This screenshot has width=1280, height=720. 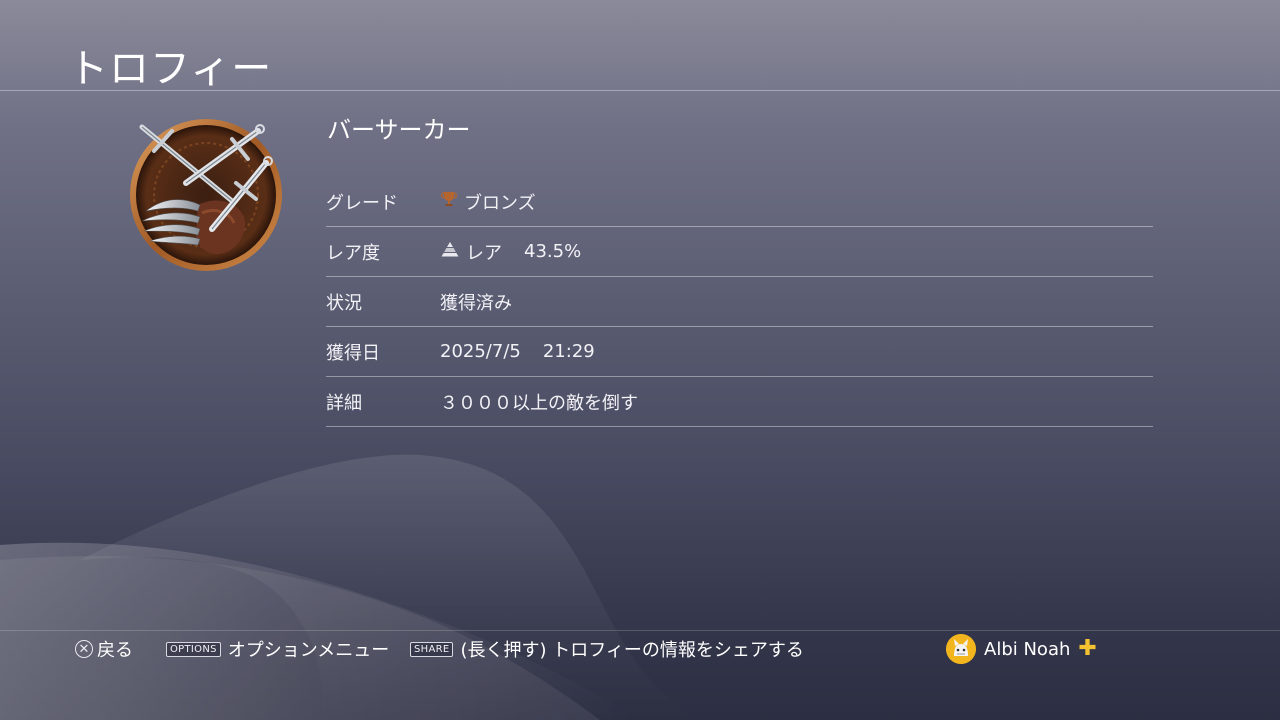 I want to click on description-label: 詳細, so click(x=344, y=403).